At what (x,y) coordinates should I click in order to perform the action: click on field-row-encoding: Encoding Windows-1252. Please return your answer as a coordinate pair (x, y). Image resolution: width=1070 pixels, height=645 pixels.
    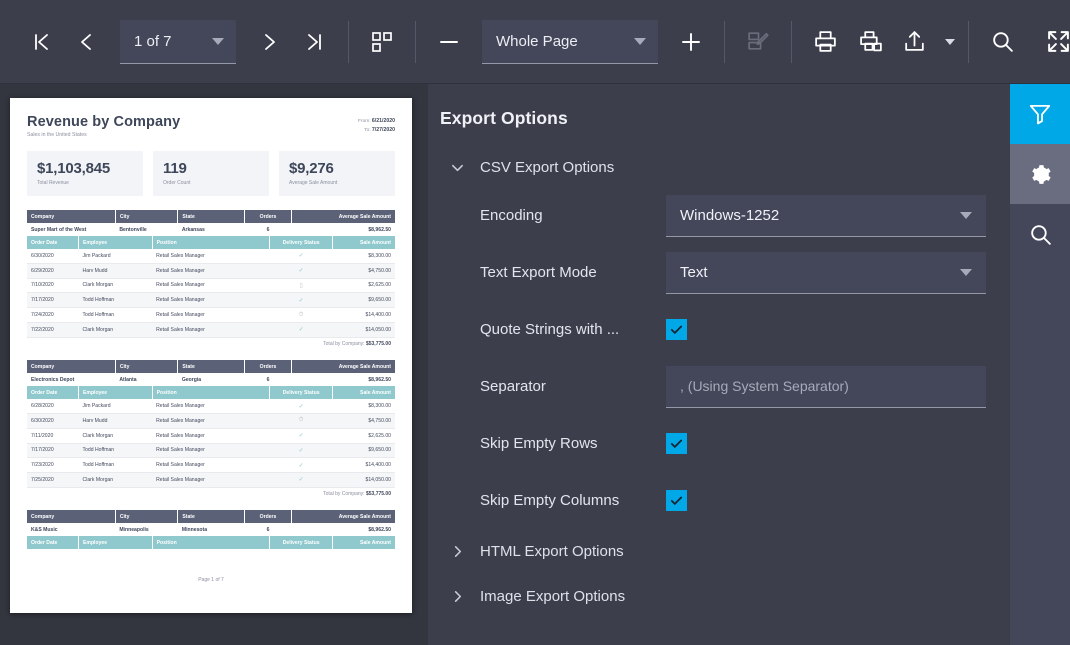
    Looking at the image, I should click on (719, 215).